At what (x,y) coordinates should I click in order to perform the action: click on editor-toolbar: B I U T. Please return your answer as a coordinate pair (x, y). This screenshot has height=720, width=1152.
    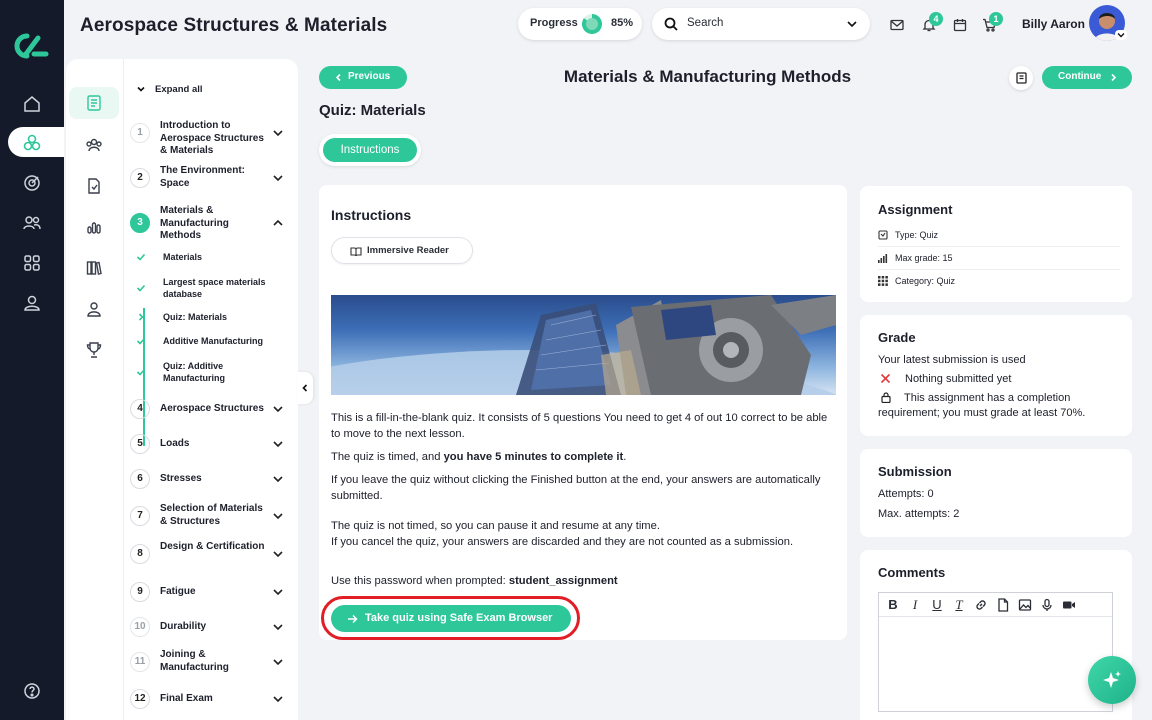
    Looking at the image, I should click on (995, 605).